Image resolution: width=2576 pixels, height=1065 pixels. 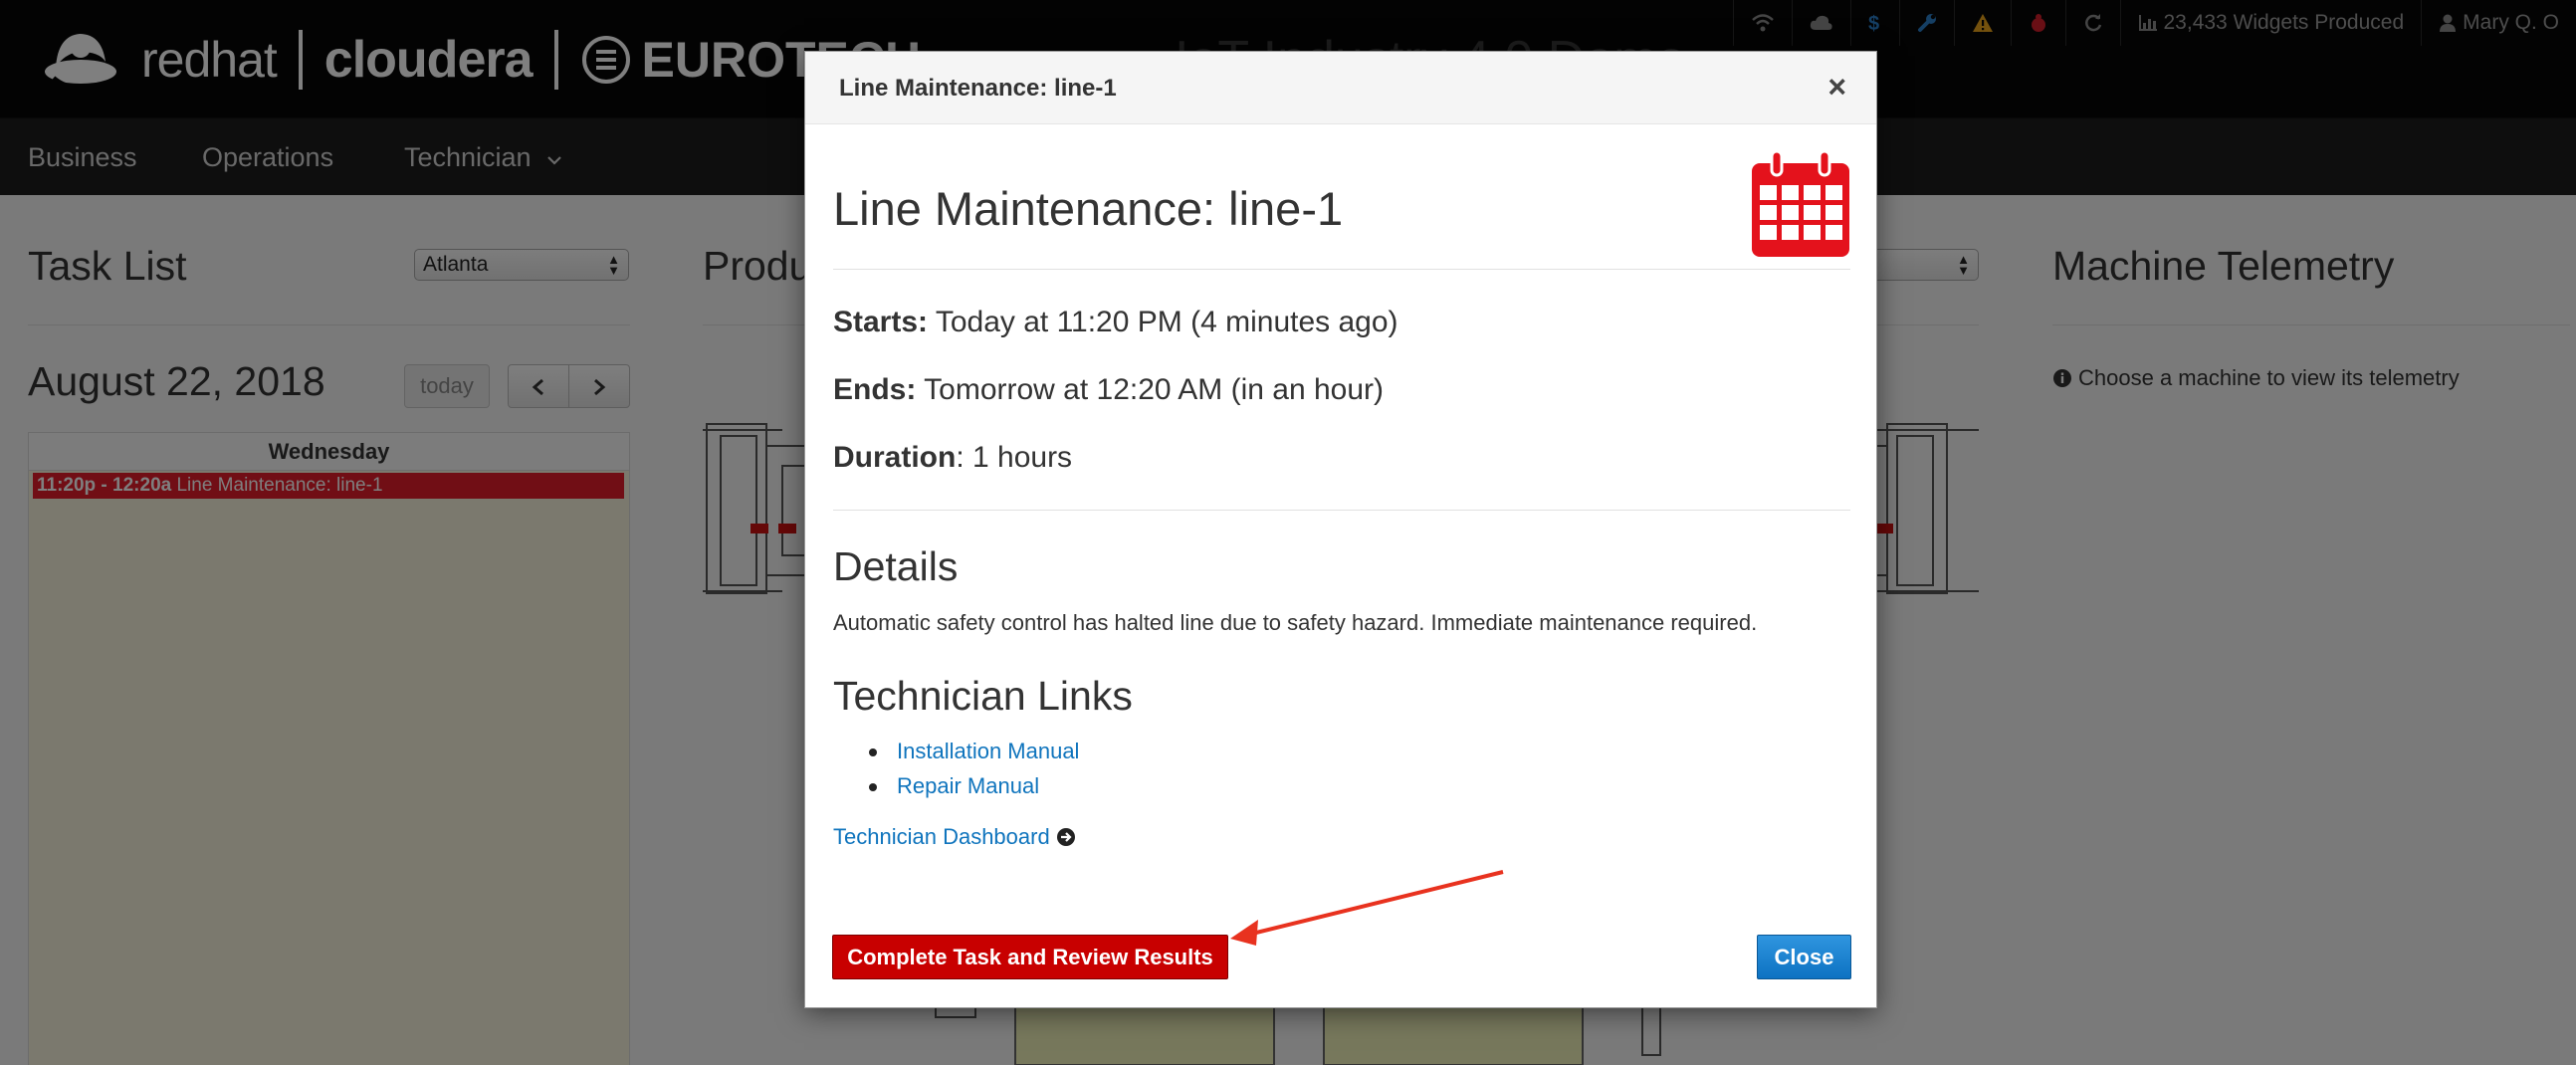 What do you see at coordinates (896, 566) in the screenshot?
I see `details-heading: Details` at bounding box center [896, 566].